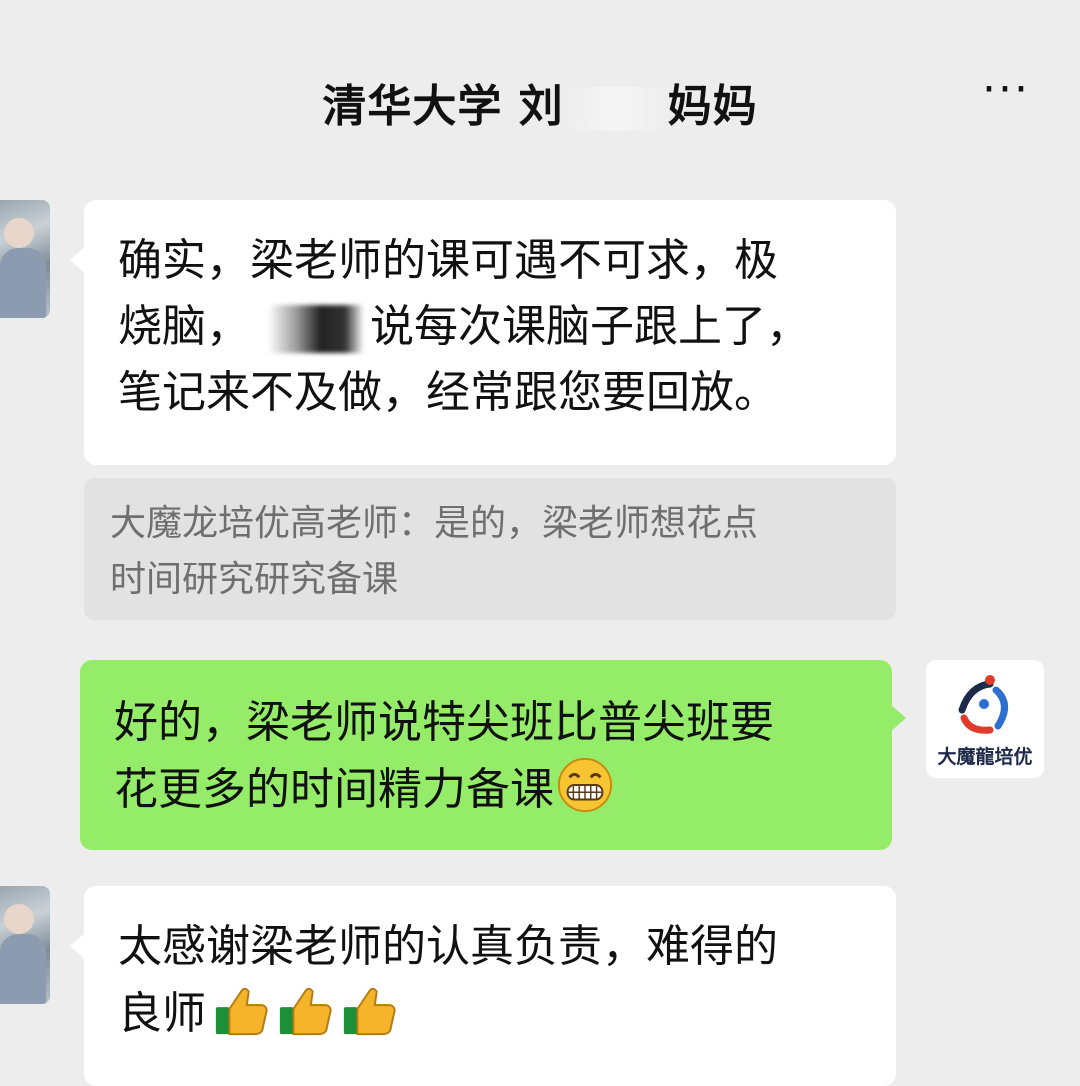 This screenshot has height=1086, width=1080. What do you see at coordinates (486, 789) in the screenshot?
I see `message-text-line: 花更多的时间精力备课` at bounding box center [486, 789].